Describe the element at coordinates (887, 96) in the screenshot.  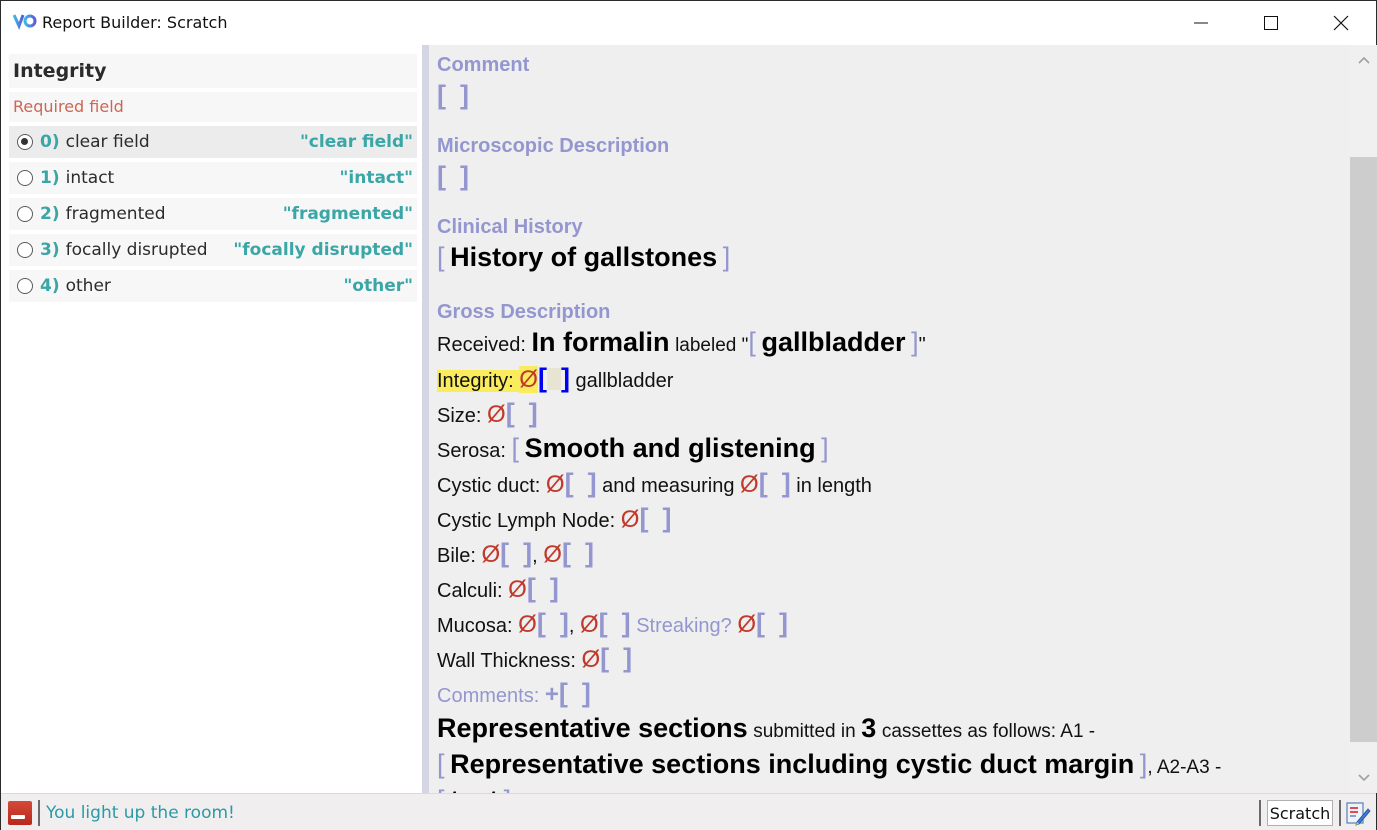
I see `comment-field: []` at that location.